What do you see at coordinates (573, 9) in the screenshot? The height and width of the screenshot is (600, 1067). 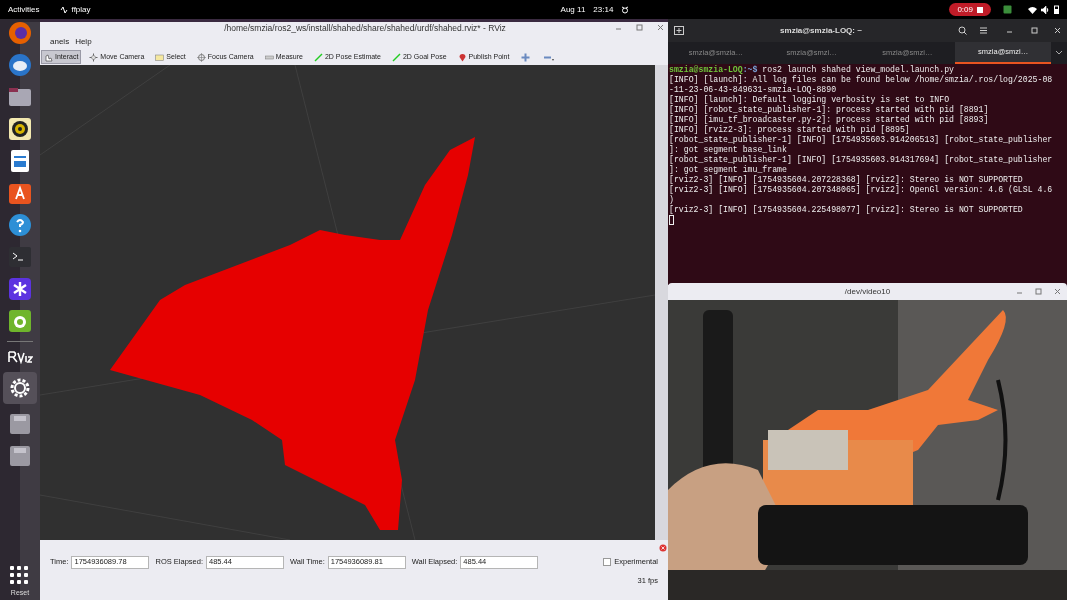 I see `clock-date: Aug 11` at bounding box center [573, 9].